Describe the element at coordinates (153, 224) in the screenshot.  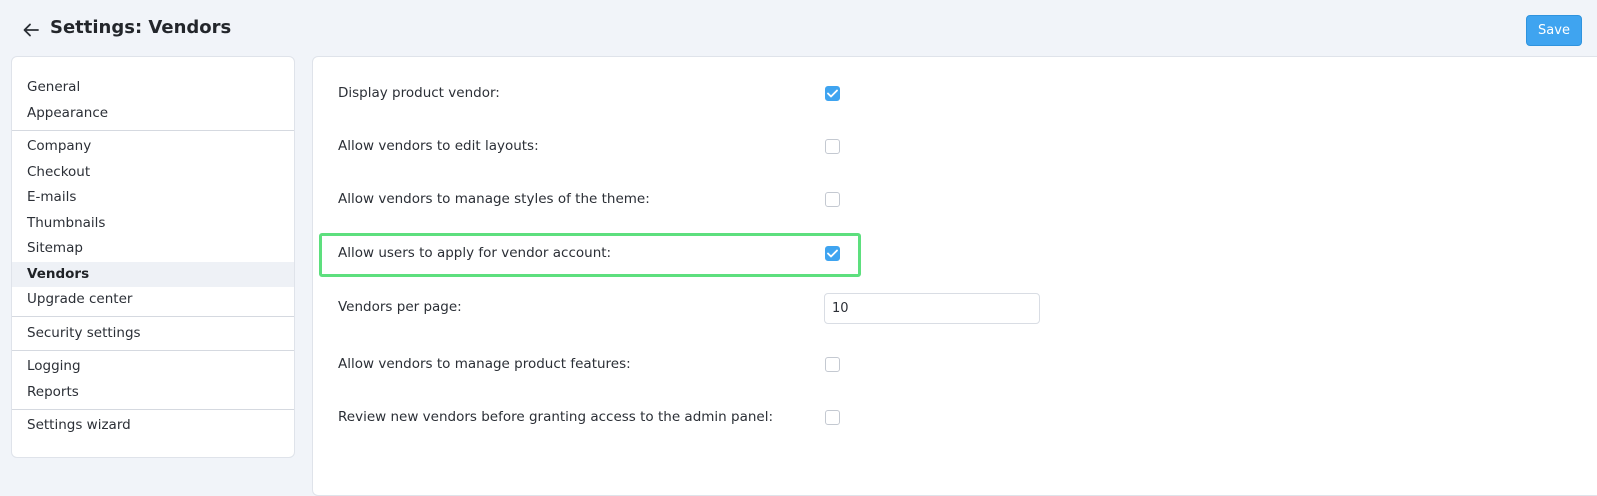
I see `sidebar-item-thumbnails: Thumbnails` at that location.